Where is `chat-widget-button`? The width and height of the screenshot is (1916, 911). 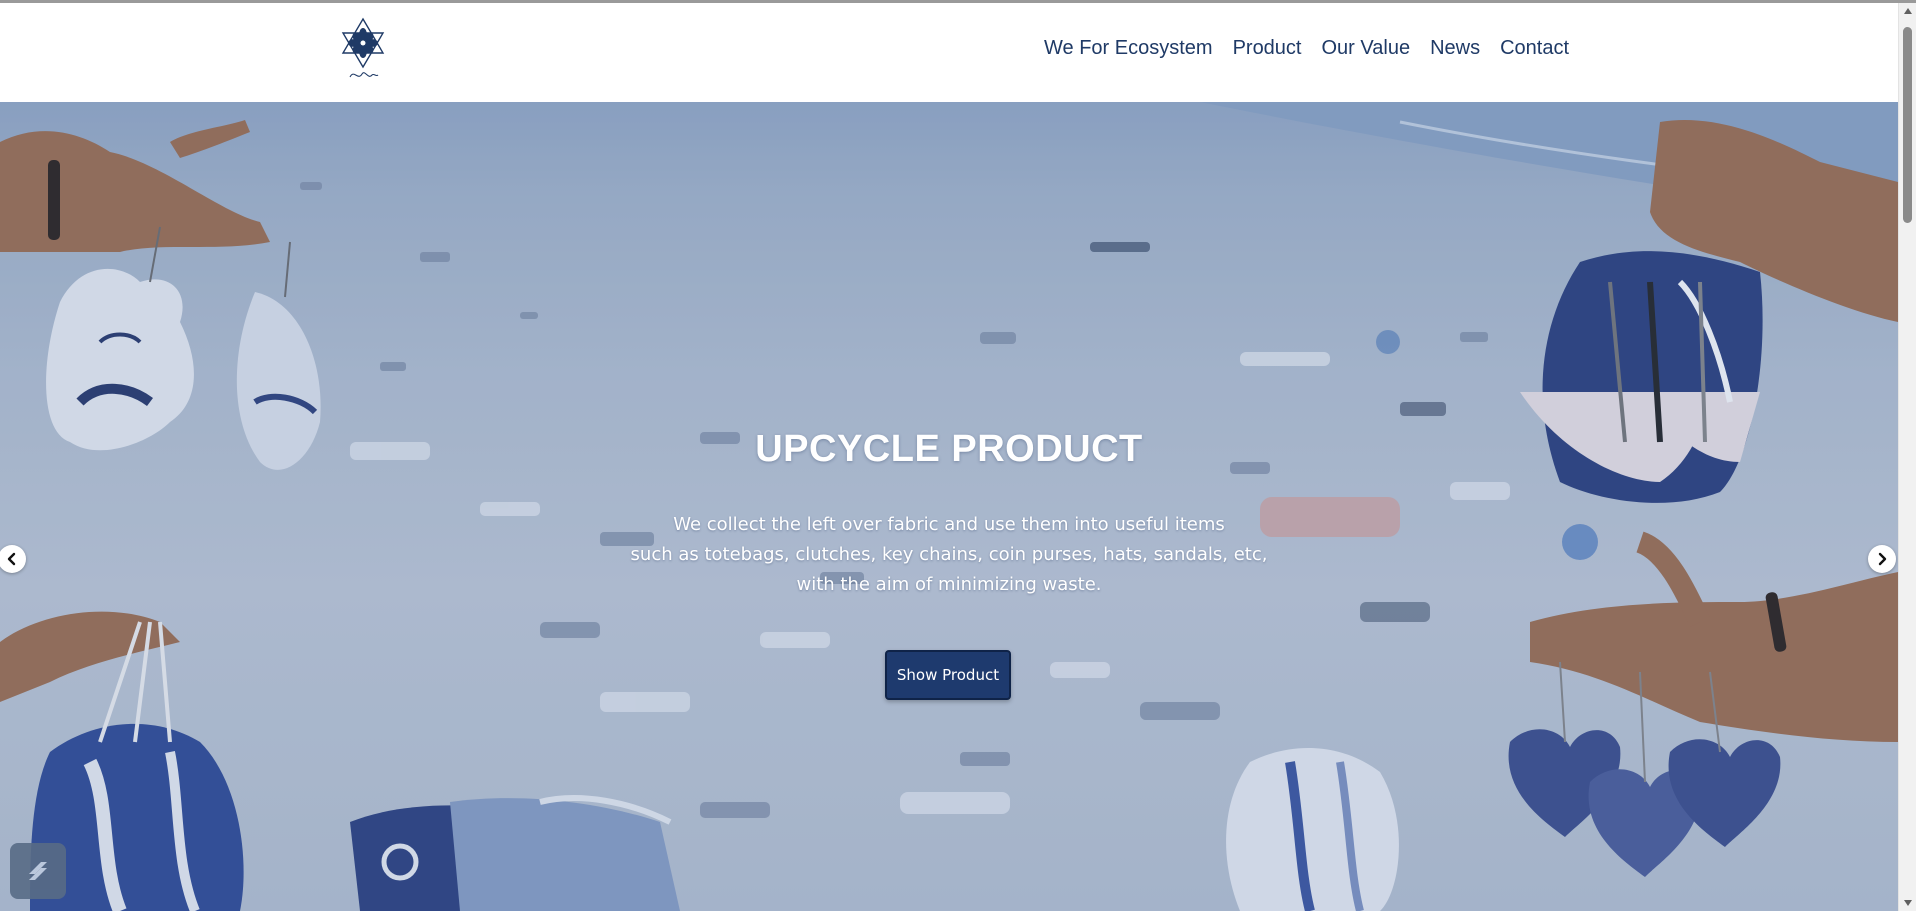 chat-widget-button is located at coordinates (38, 871).